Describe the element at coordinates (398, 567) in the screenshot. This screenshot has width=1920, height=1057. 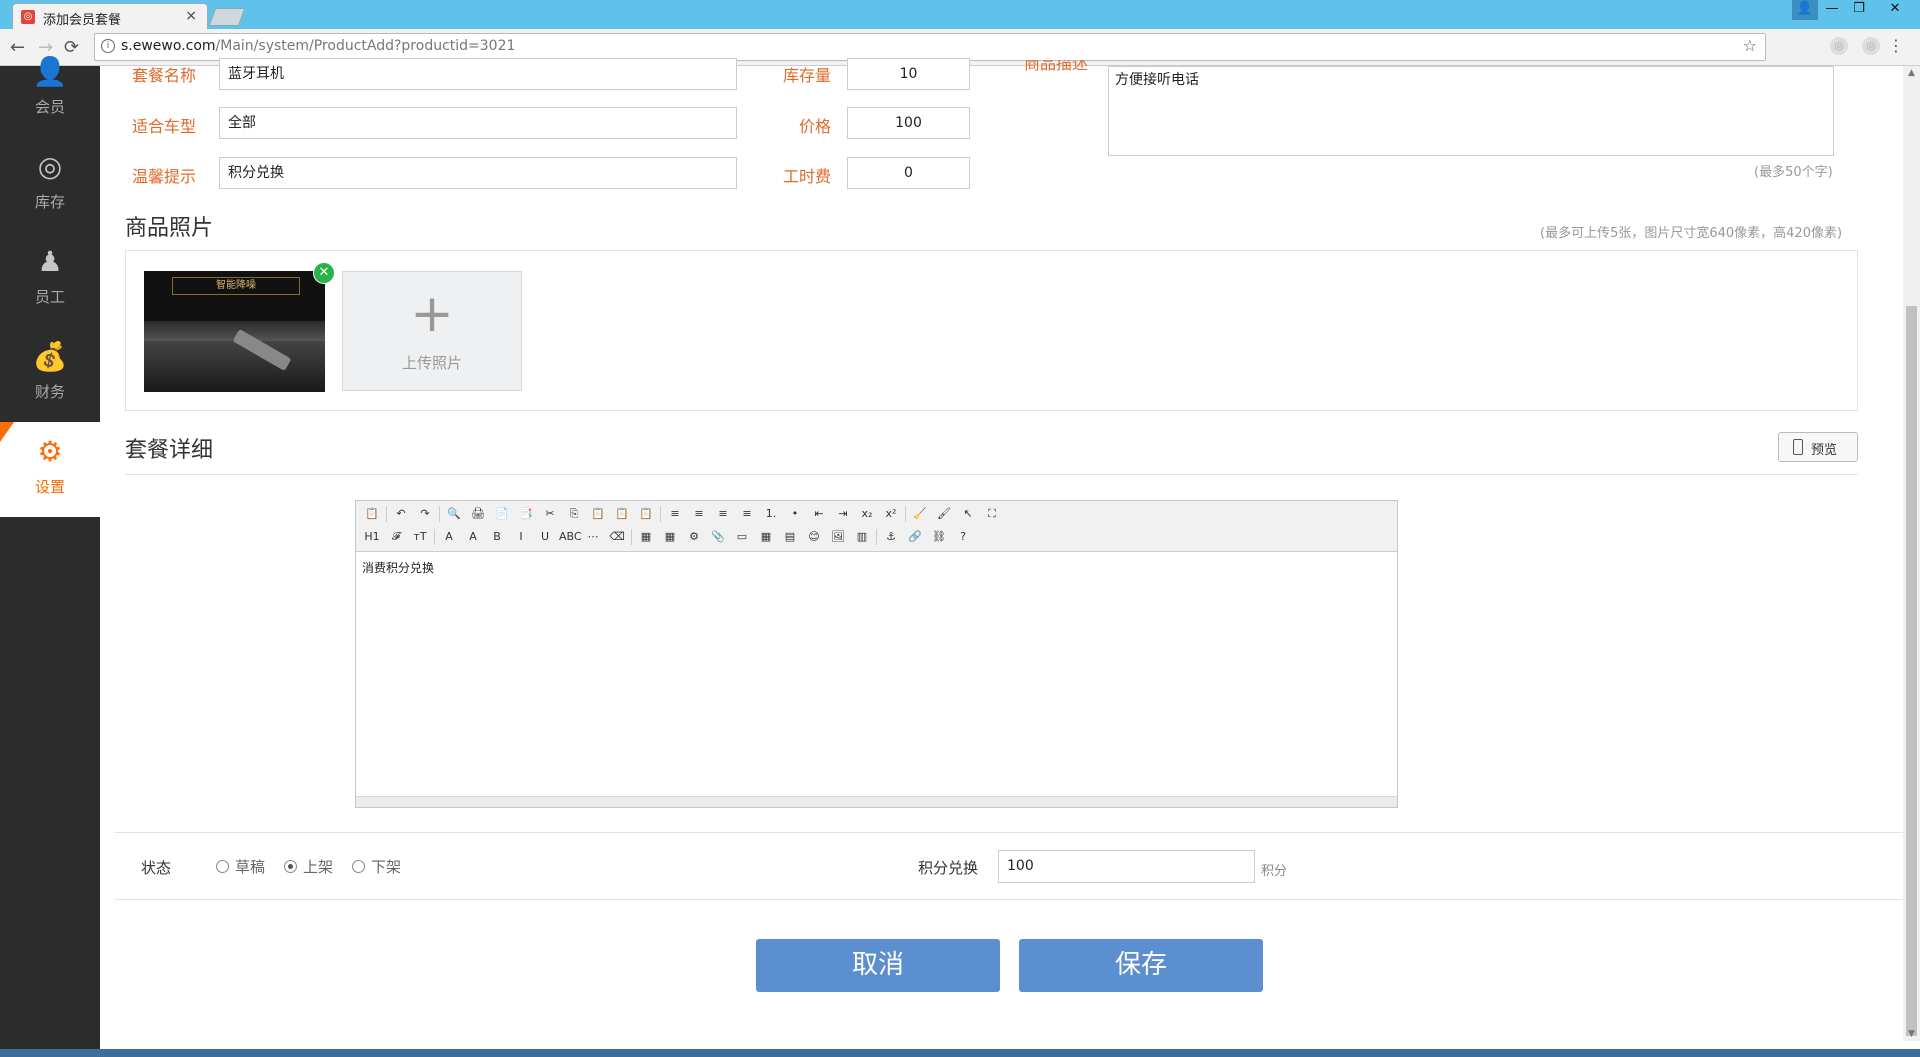
I see `editor-content: 消费积分兑换` at that location.